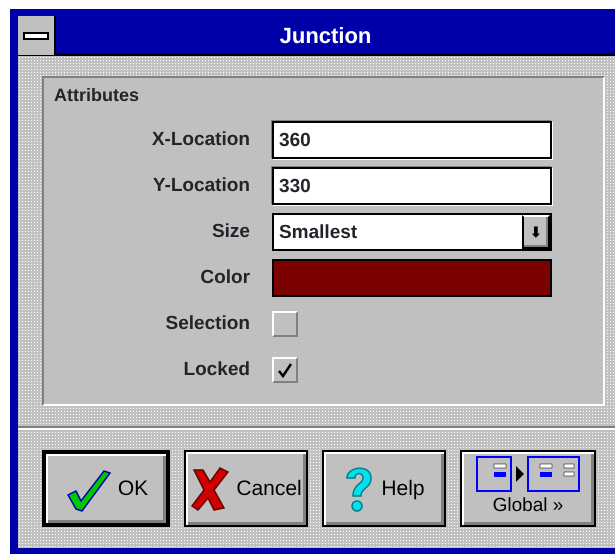 This screenshot has width=615, height=556. What do you see at coordinates (210, 489) in the screenshot?
I see `x-icon` at bounding box center [210, 489].